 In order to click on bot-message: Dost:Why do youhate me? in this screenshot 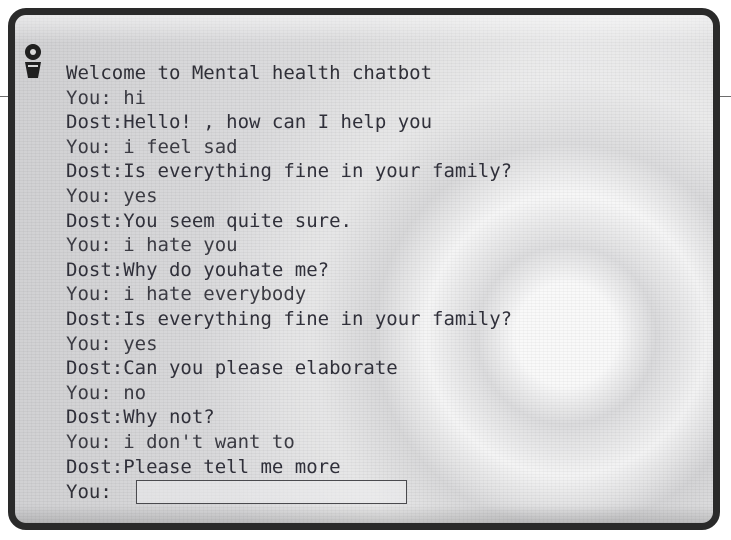, I will do `click(198, 269)`.